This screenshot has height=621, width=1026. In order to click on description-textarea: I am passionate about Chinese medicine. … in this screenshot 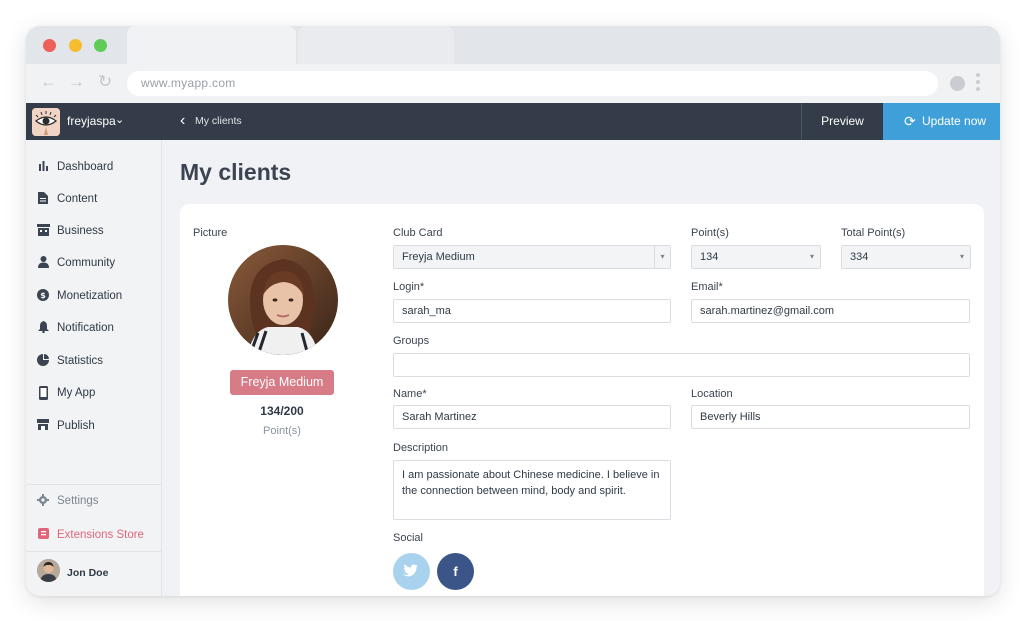, I will do `click(532, 490)`.